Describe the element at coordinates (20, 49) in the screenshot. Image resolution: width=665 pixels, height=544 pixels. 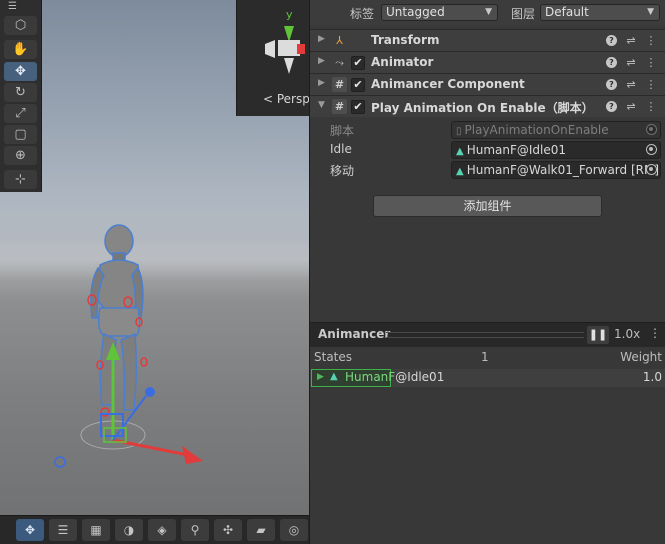
I see `hand-icon: ✋` at that location.